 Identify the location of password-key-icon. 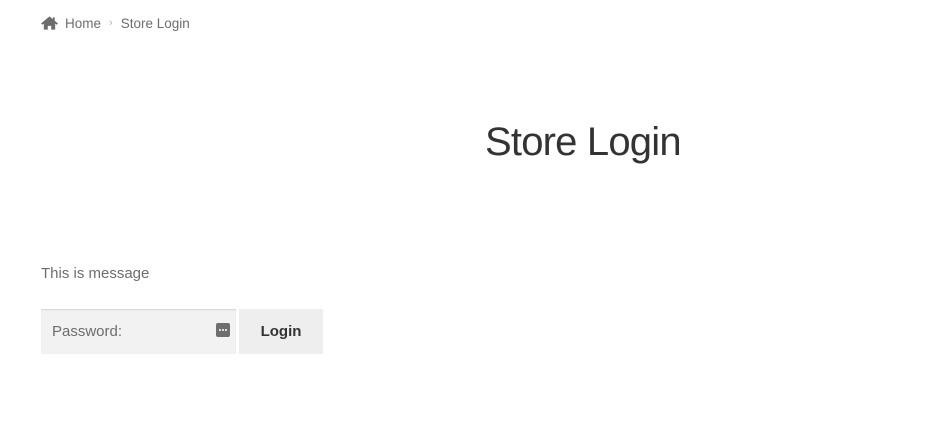
(223, 330).